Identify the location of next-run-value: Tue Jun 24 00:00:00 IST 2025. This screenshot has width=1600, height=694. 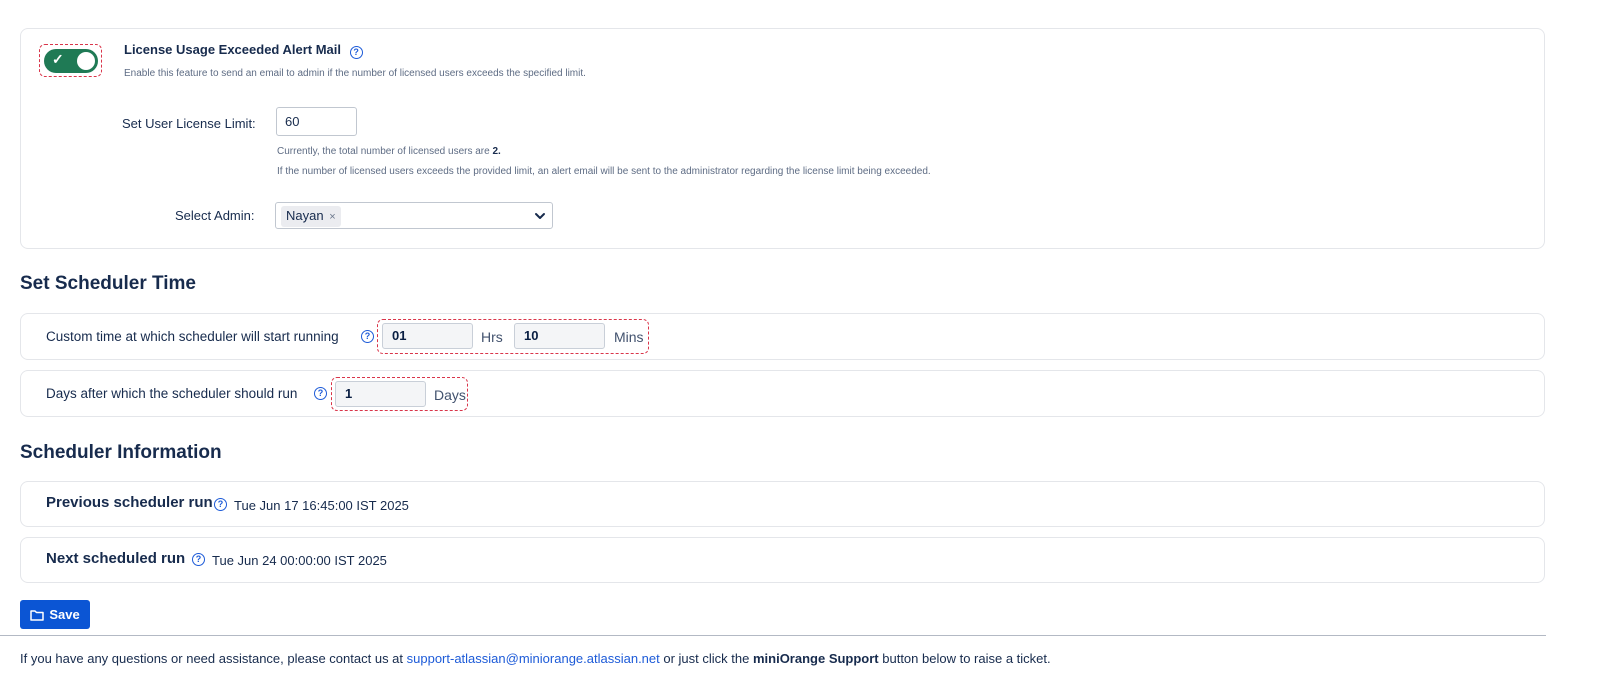
(299, 560).